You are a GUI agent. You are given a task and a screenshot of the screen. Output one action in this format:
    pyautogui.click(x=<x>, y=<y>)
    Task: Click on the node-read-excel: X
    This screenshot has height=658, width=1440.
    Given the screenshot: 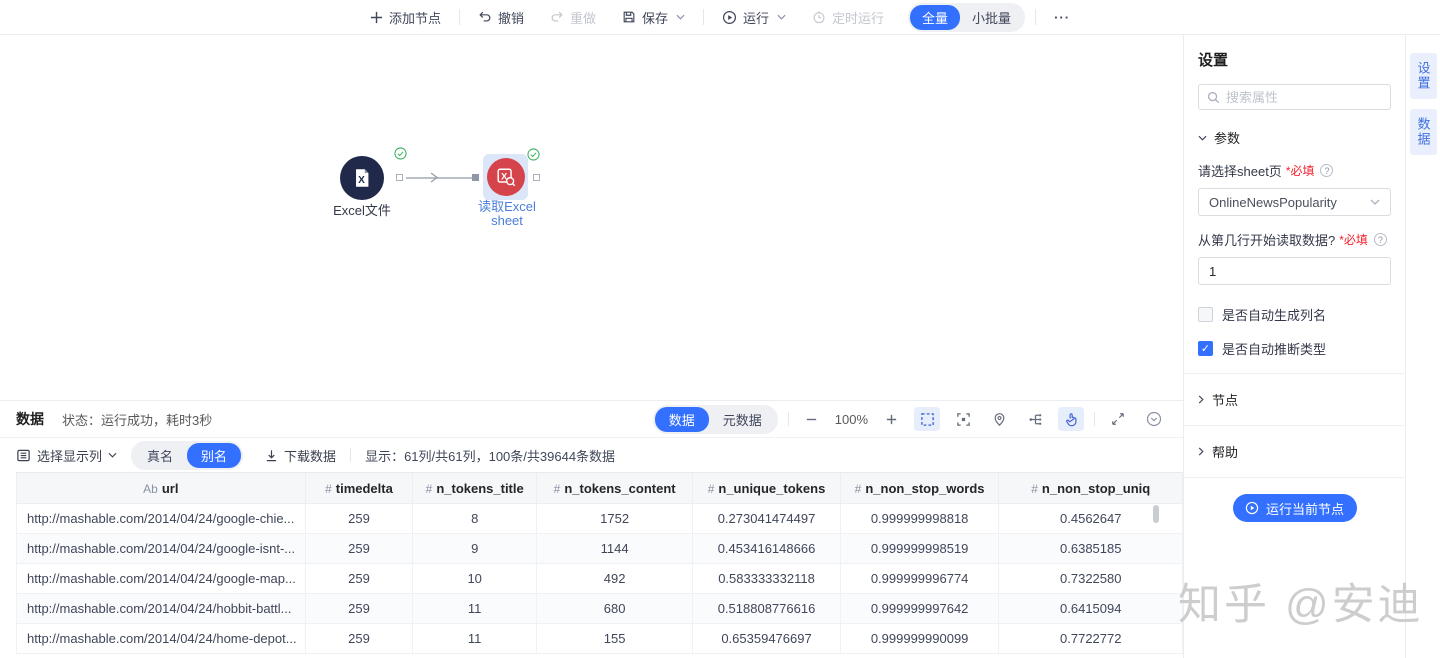 What is the action you would take?
    pyautogui.click(x=505, y=177)
    